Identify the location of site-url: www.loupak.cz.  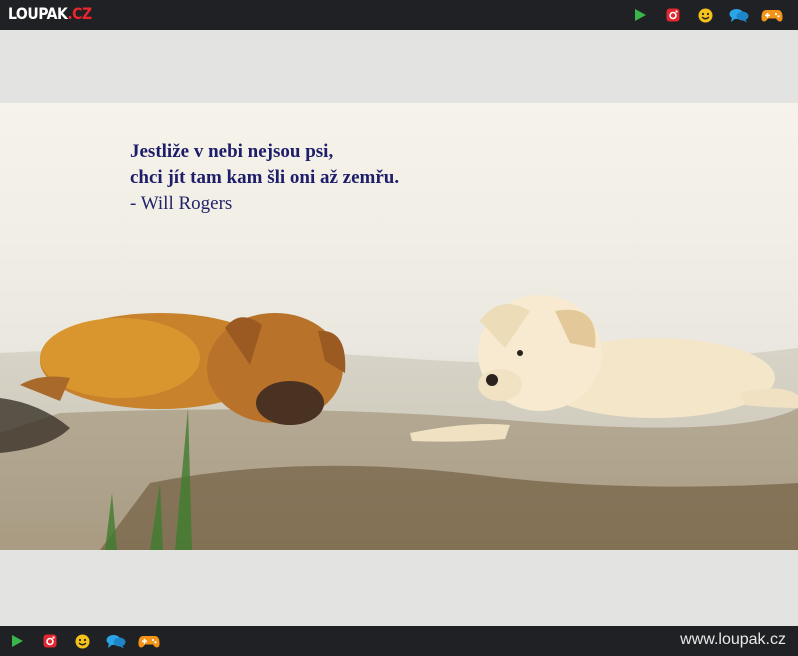
(733, 640).